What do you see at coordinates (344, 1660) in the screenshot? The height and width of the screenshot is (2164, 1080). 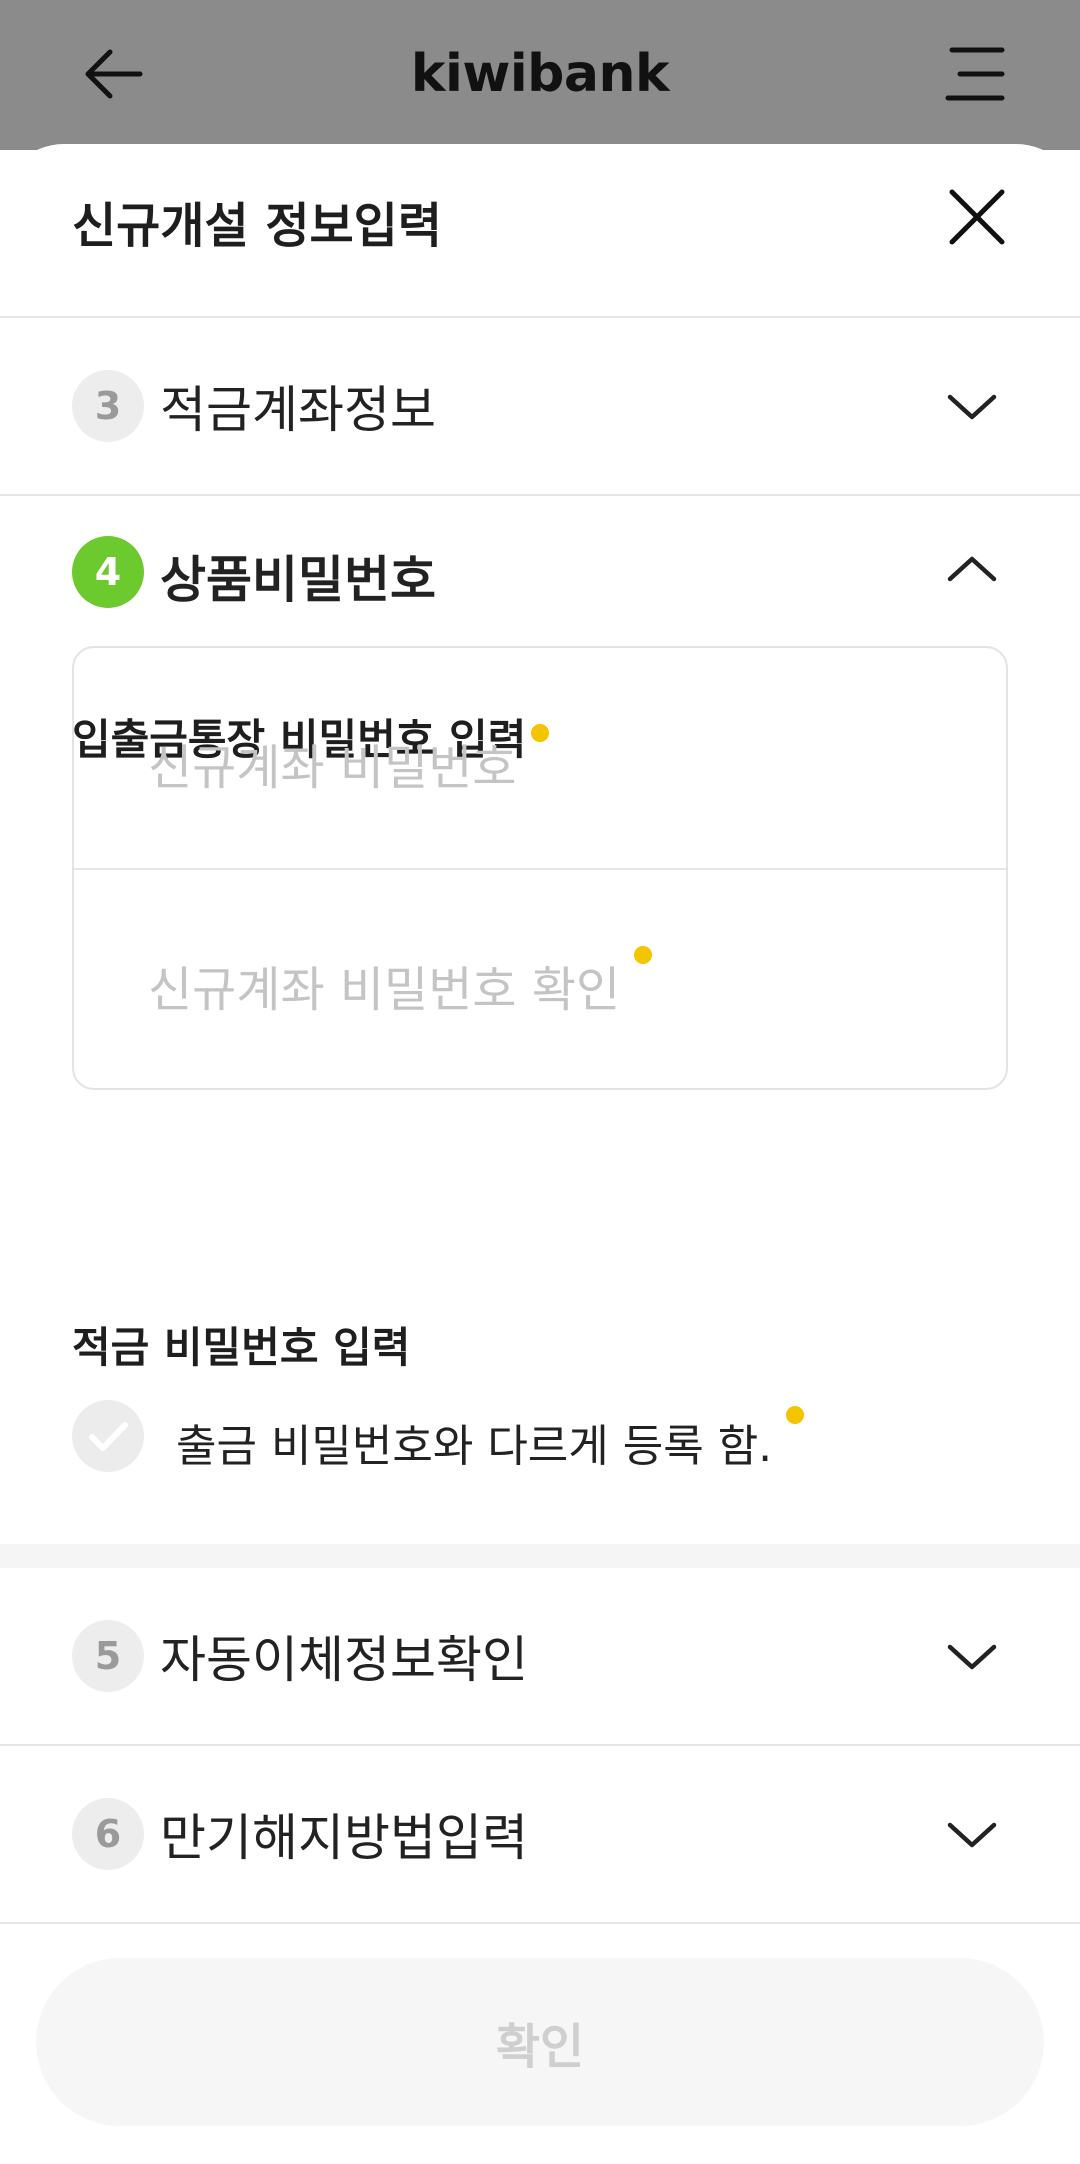 I see `step-label: 자동이체정보확인` at bounding box center [344, 1660].